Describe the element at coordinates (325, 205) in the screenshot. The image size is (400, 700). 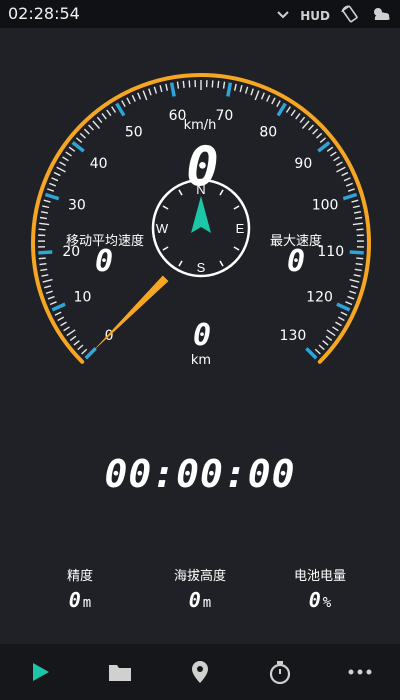
I see `scale-label: 100` at that location.